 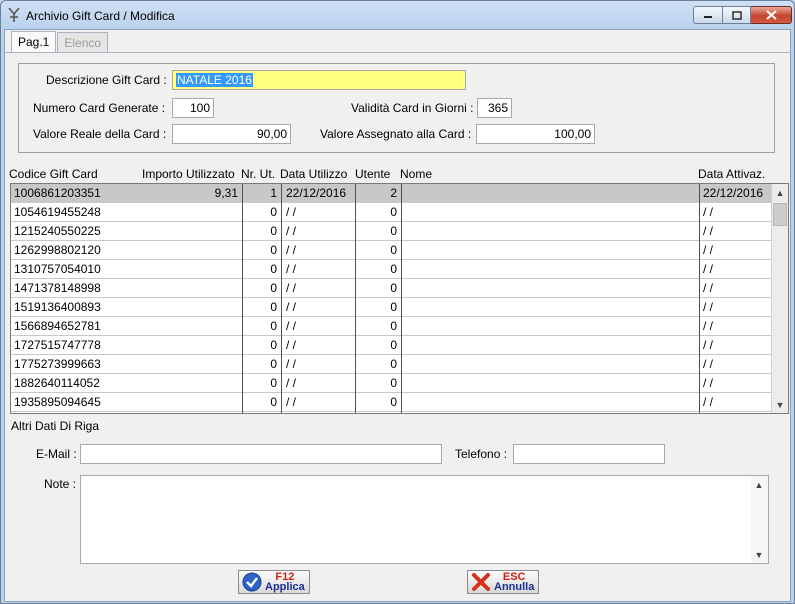 I want to click on col-nr-ut: Nr. Ut., so click(x=258, y=174).